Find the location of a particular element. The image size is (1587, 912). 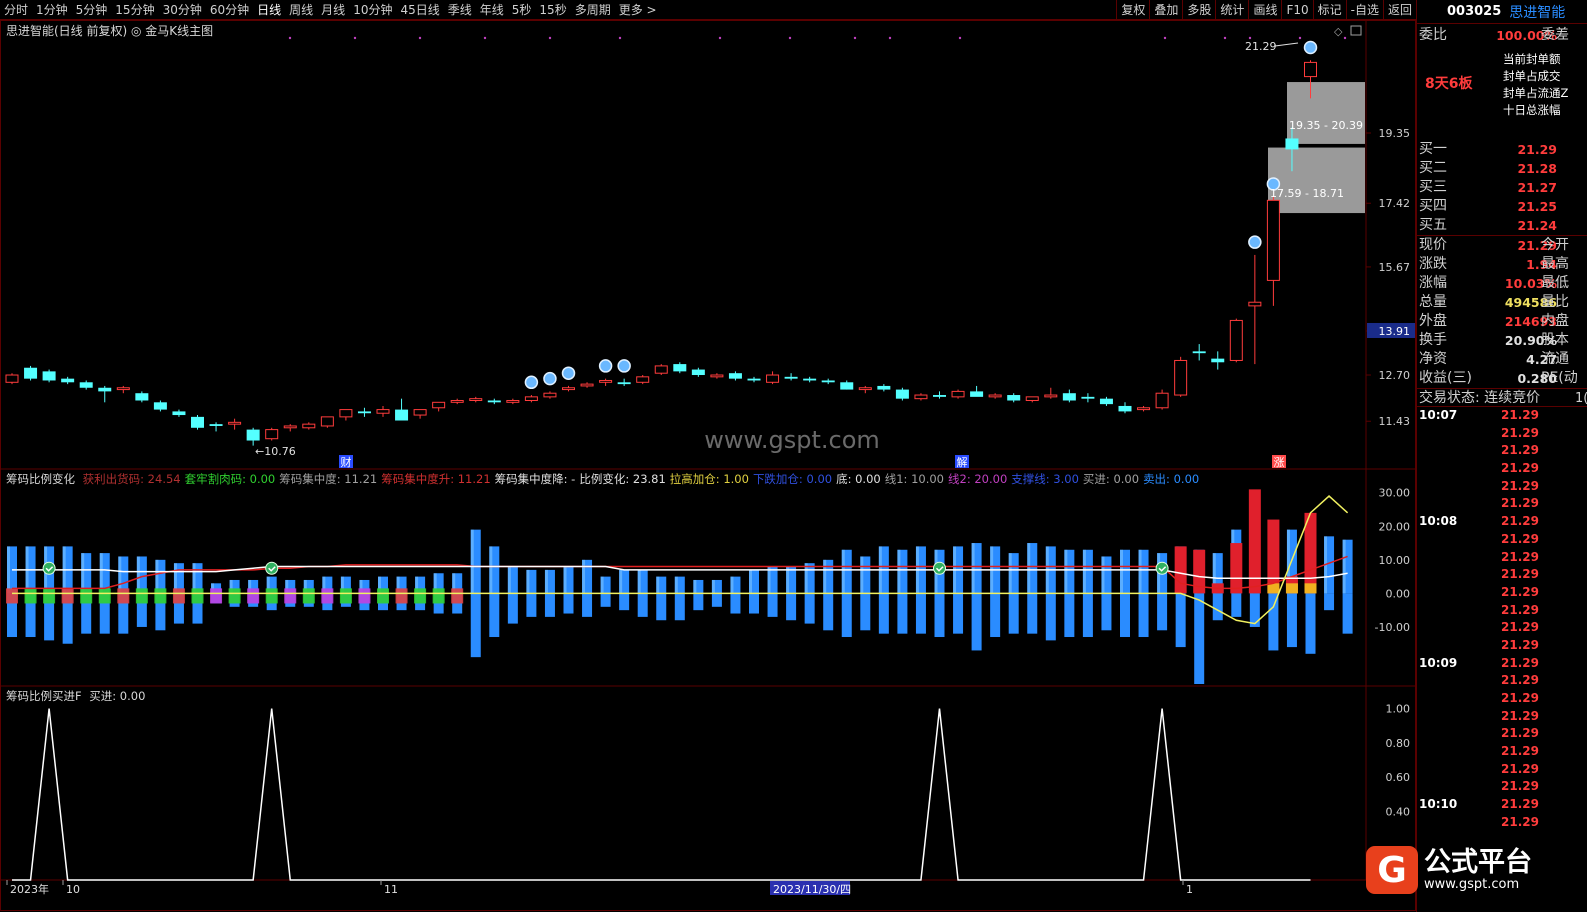

tab-10: 45日线 is located at coordinates (419, 10).